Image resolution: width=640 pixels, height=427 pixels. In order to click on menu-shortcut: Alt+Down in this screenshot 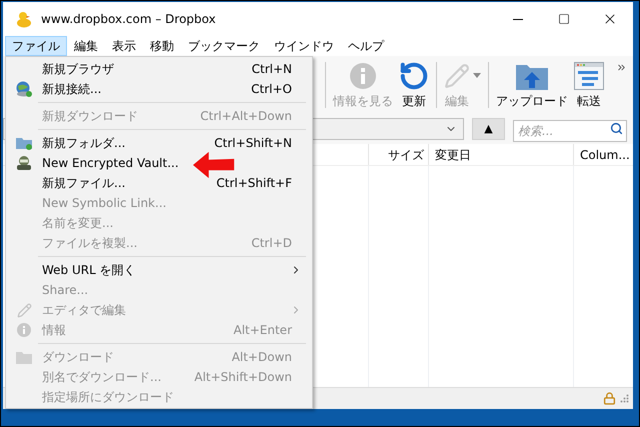, I will do `click(262, 357)`.